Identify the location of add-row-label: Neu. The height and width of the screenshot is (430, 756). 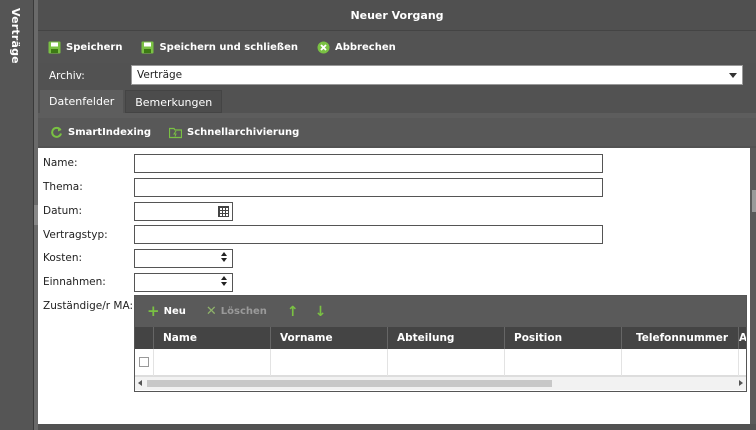
(174, 311).